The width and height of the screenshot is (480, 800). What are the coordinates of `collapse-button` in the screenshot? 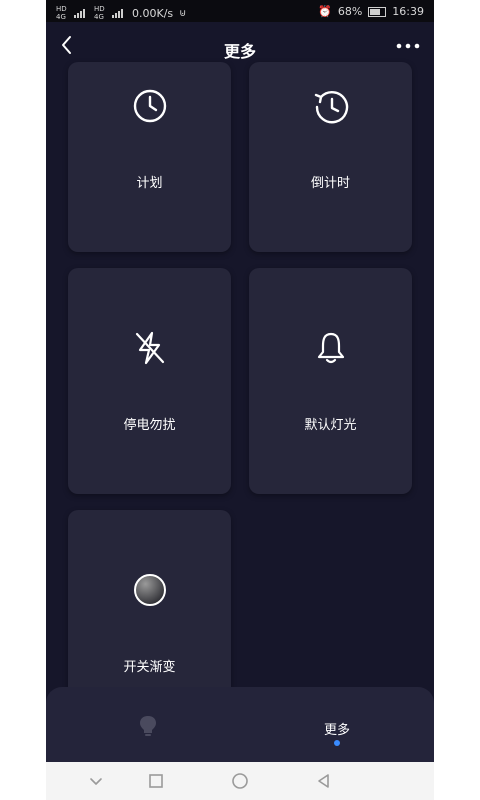 It's located at (96, 781).